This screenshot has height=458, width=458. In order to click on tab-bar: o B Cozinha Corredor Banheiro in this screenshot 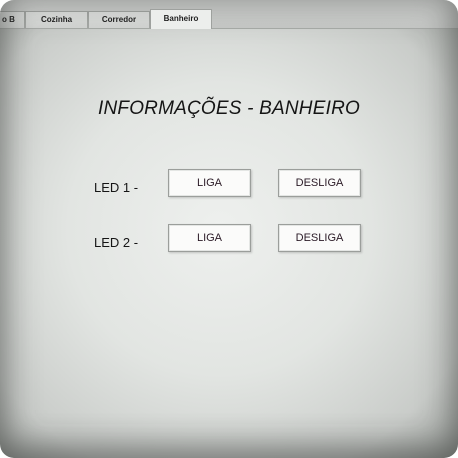, I will do `click(229, 14)`.